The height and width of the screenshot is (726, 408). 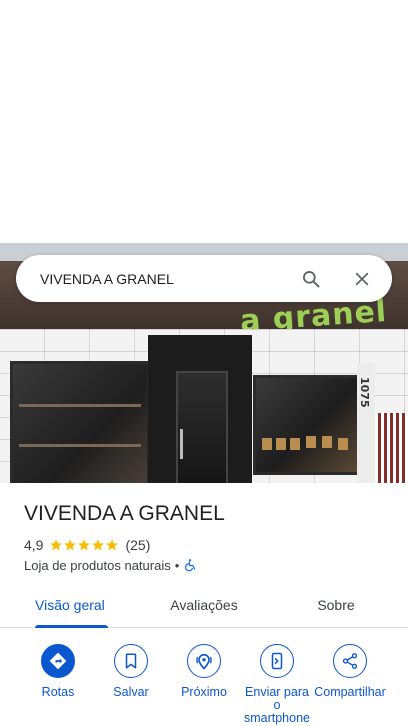 What do you see at coordinates (350, 661) in the screenshot?
I see `share-icon` at bounding box center [350, 661].